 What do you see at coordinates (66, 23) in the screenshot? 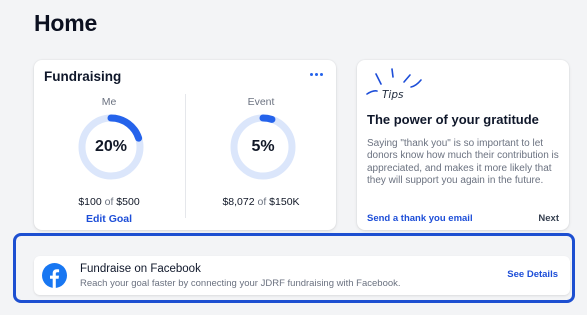
I see `page-title: Home` at bounding box center [66, 23].